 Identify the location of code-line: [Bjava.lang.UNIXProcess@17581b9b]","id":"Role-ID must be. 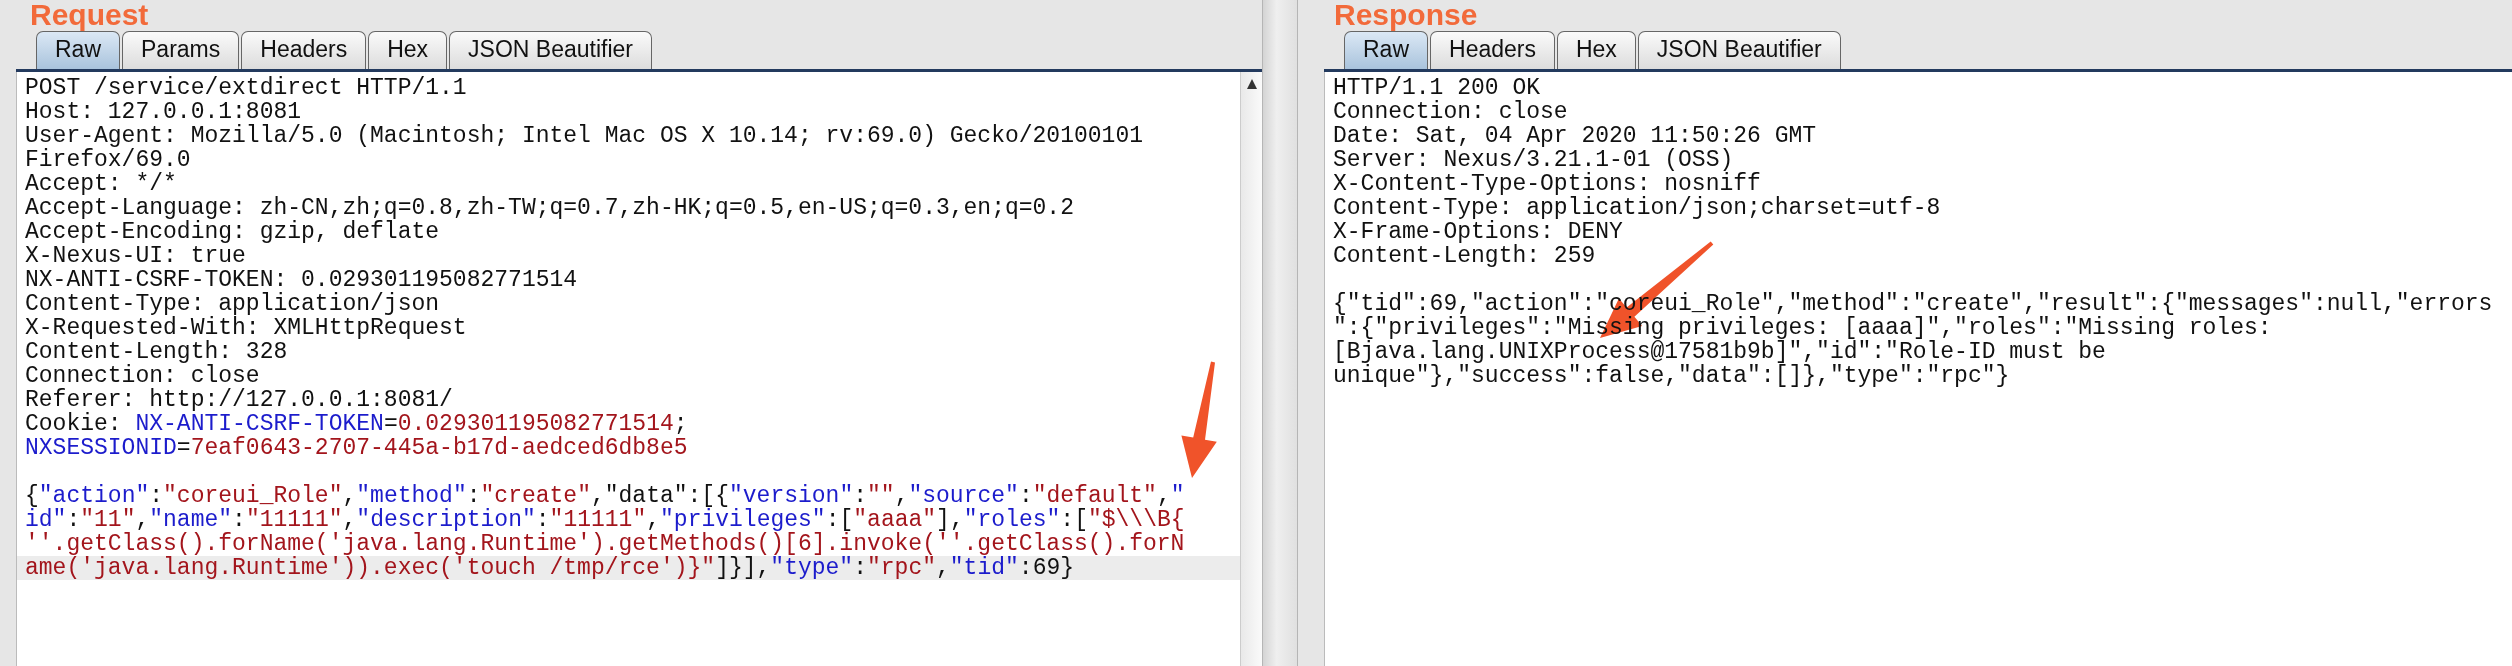
(1719, 352).